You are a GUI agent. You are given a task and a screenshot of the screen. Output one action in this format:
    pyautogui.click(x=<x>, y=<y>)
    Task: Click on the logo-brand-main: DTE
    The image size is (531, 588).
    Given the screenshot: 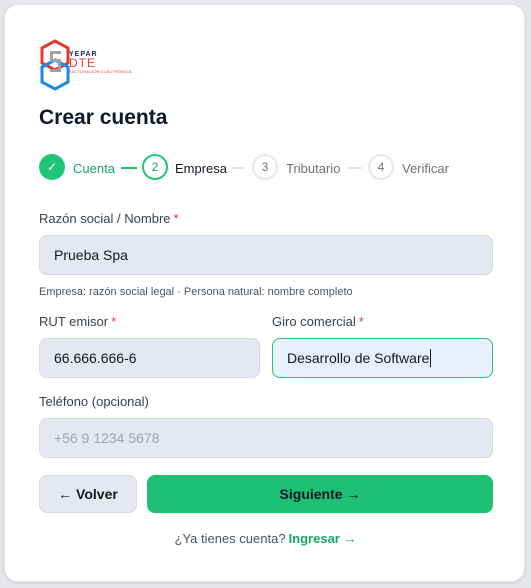 What is the action you would take?
    pyautogui.click(x=82, y=63)
    